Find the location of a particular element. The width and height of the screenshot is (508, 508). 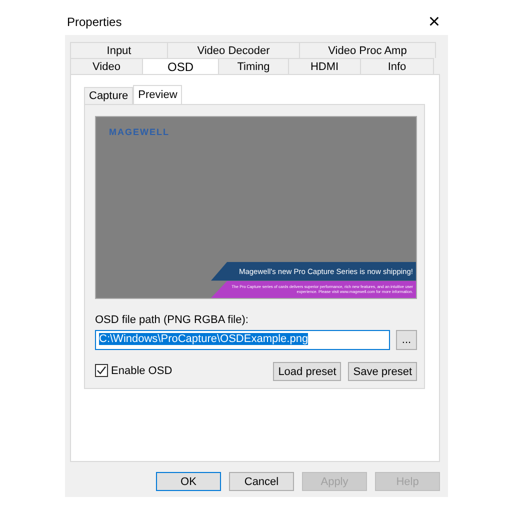

field-label: OSD file path (PNG RGBA file): is located at coordinates (172, 320).